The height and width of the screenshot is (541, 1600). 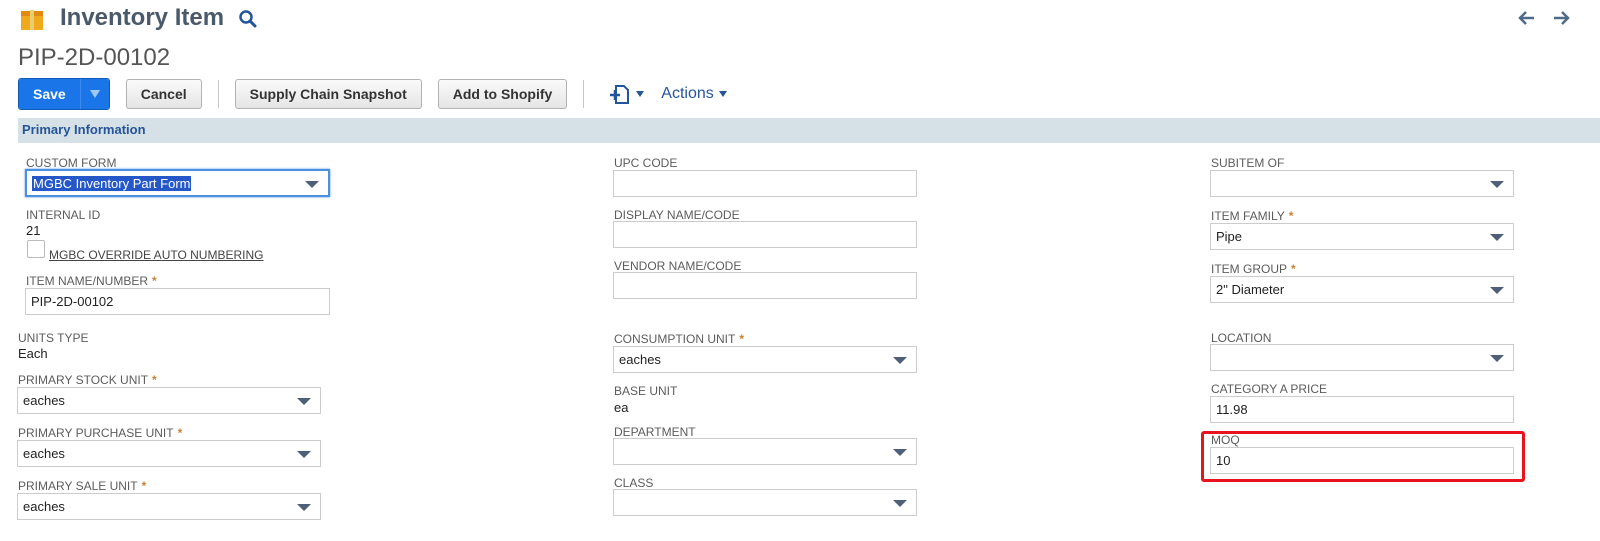 I want to click on add-to-shopify-button: Add to Shopify, so click(x=502, y=94).